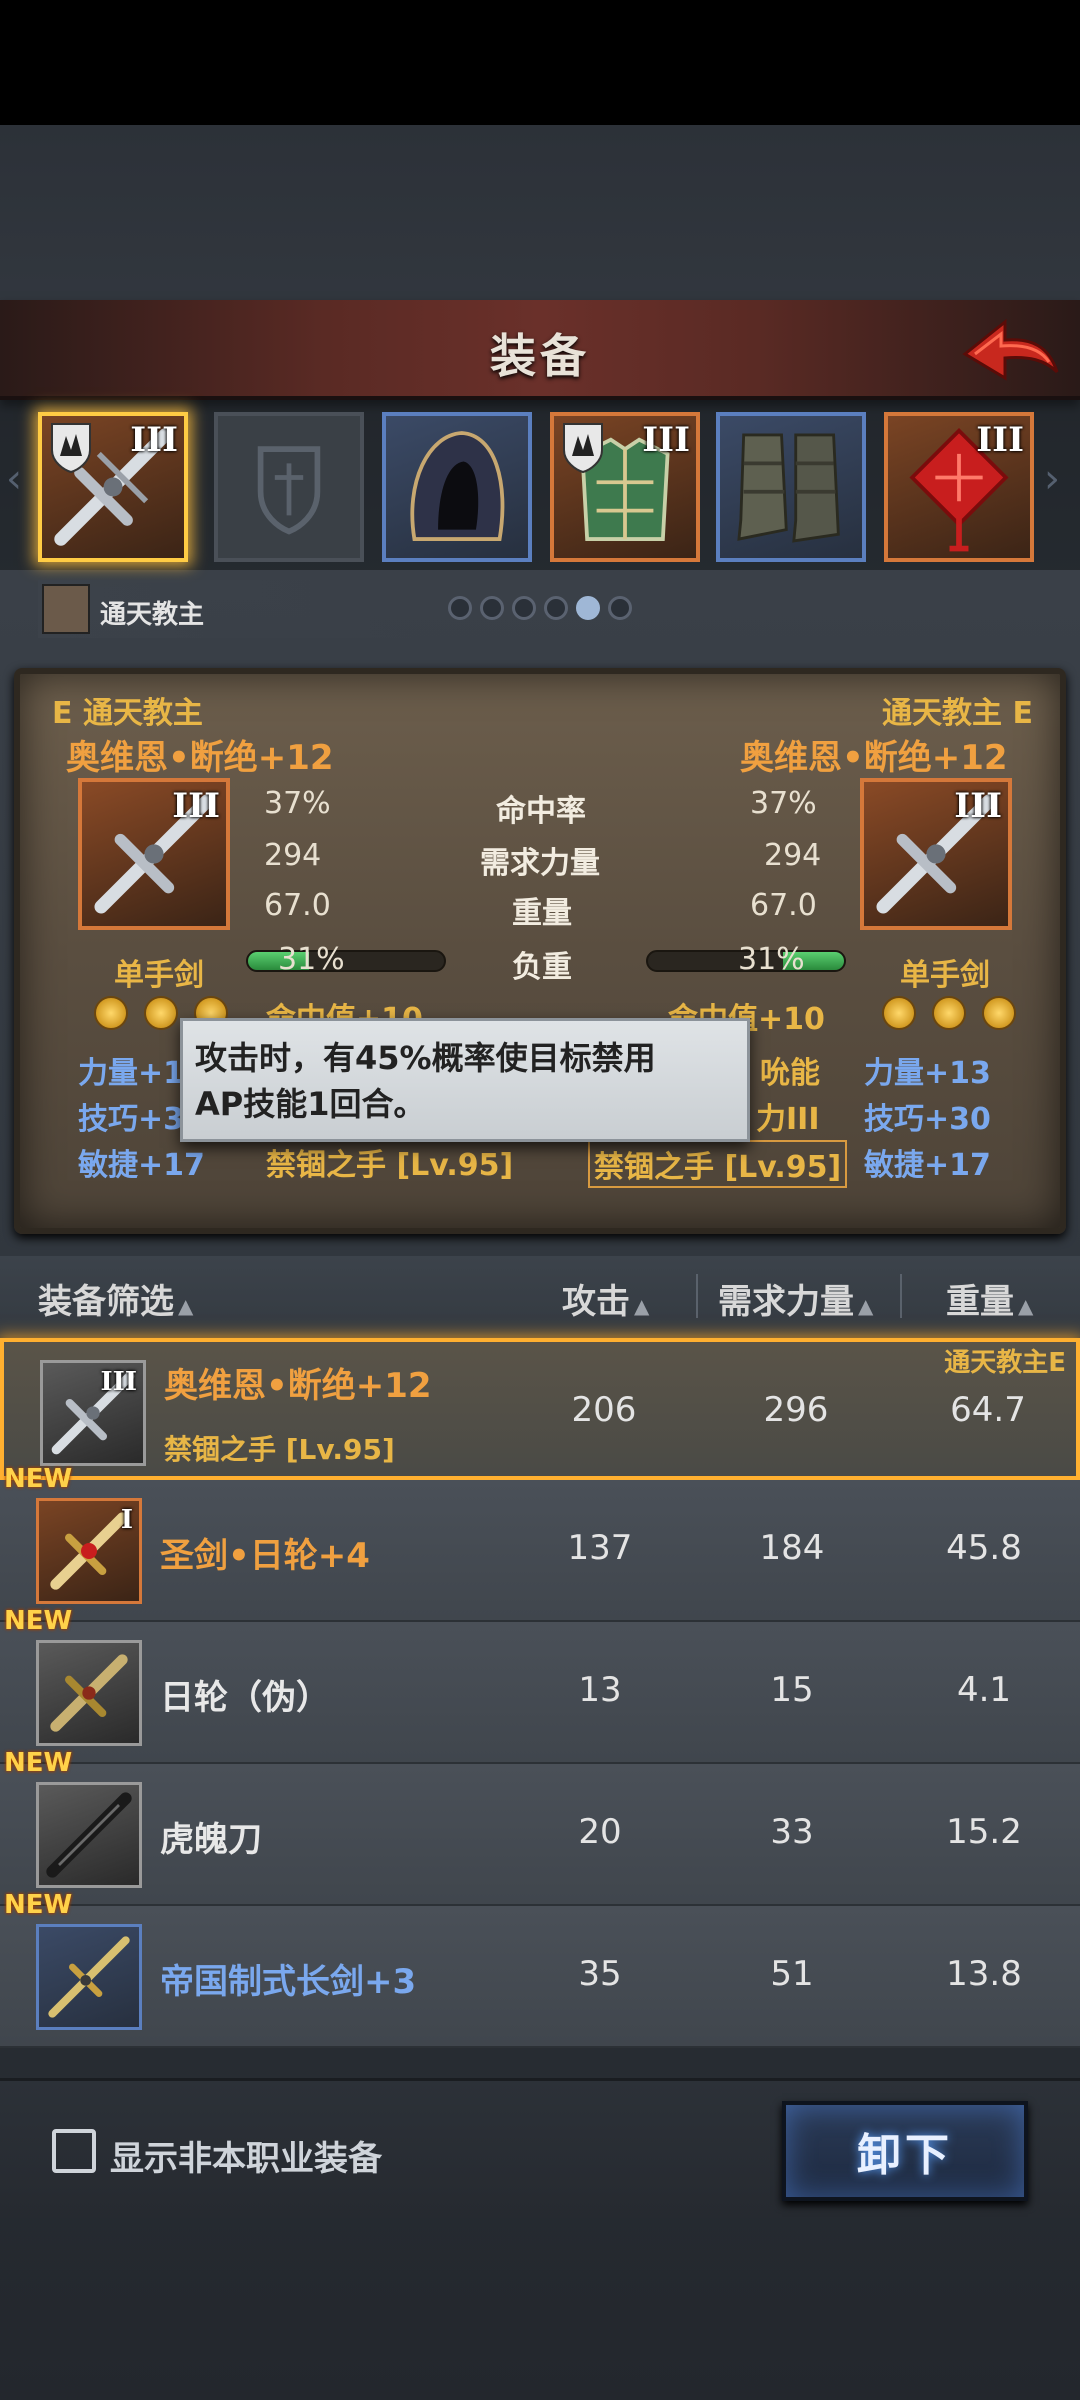  Describe the element at coordinates (542, 967) in the screenshot. I see `label-load: 负重` at that location.